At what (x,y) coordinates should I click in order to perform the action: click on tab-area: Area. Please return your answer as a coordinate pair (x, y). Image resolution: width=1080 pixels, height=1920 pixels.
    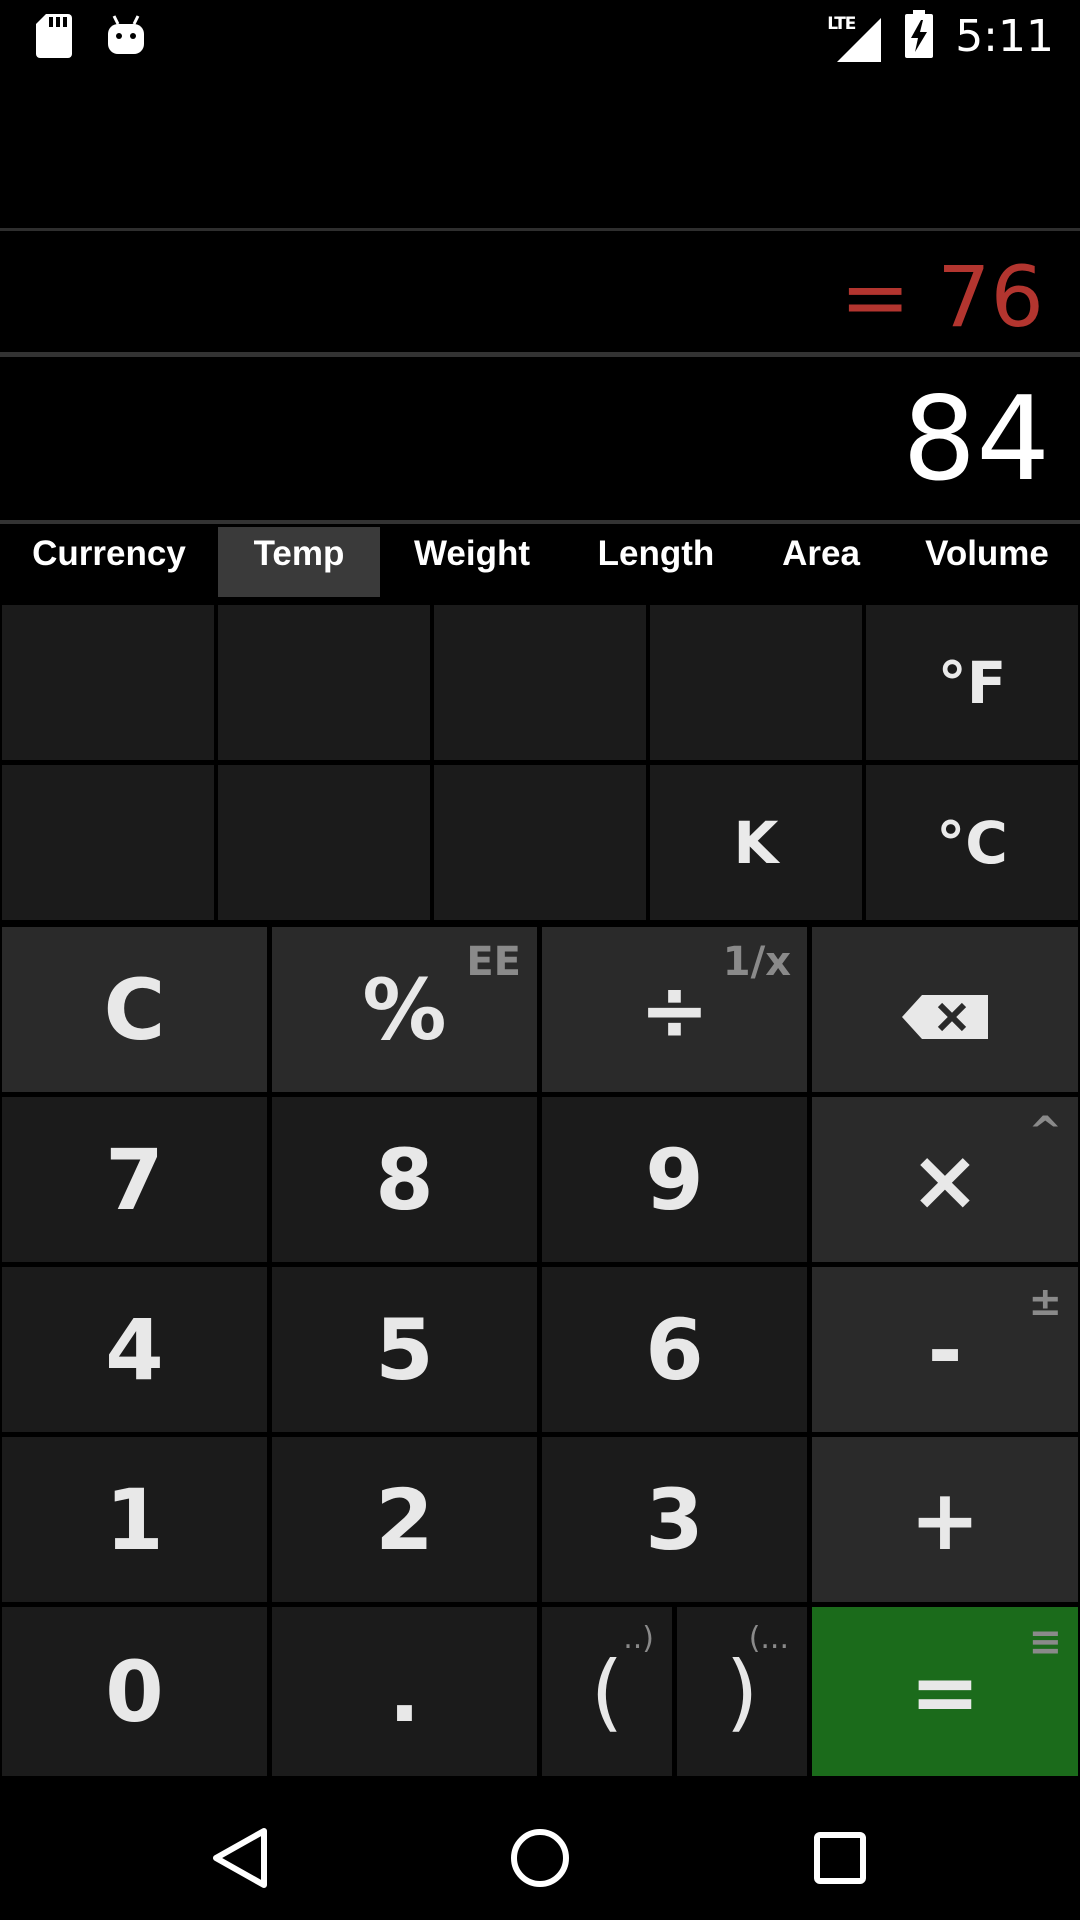
    Looking at the image, I should click on (821, 562).